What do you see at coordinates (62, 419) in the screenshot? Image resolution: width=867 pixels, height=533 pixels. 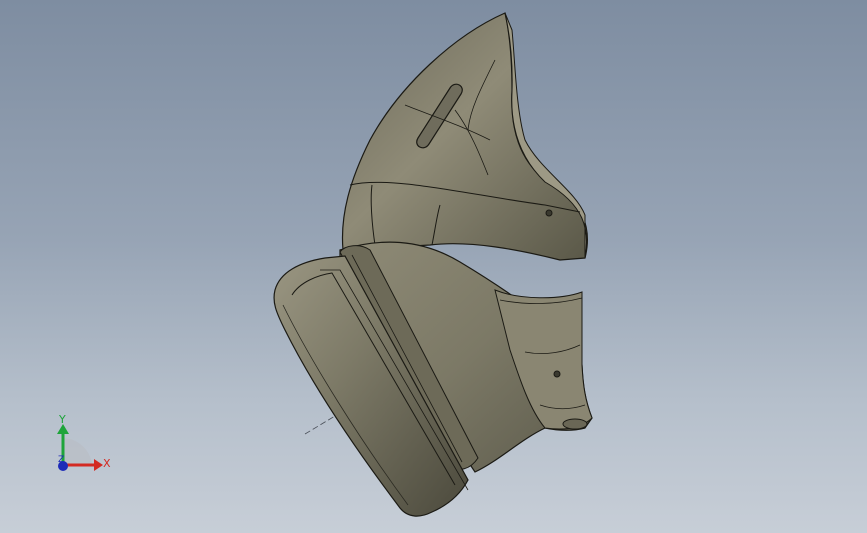 I see `y-axis-label: Y` at bounding box center [62, 419].